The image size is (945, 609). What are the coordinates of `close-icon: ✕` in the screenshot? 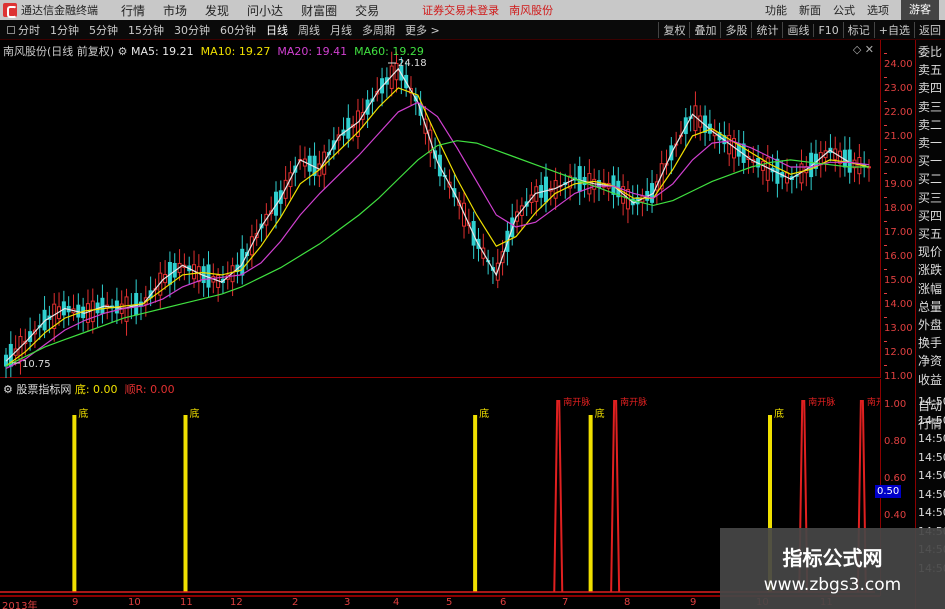 It's located at (869, 49).